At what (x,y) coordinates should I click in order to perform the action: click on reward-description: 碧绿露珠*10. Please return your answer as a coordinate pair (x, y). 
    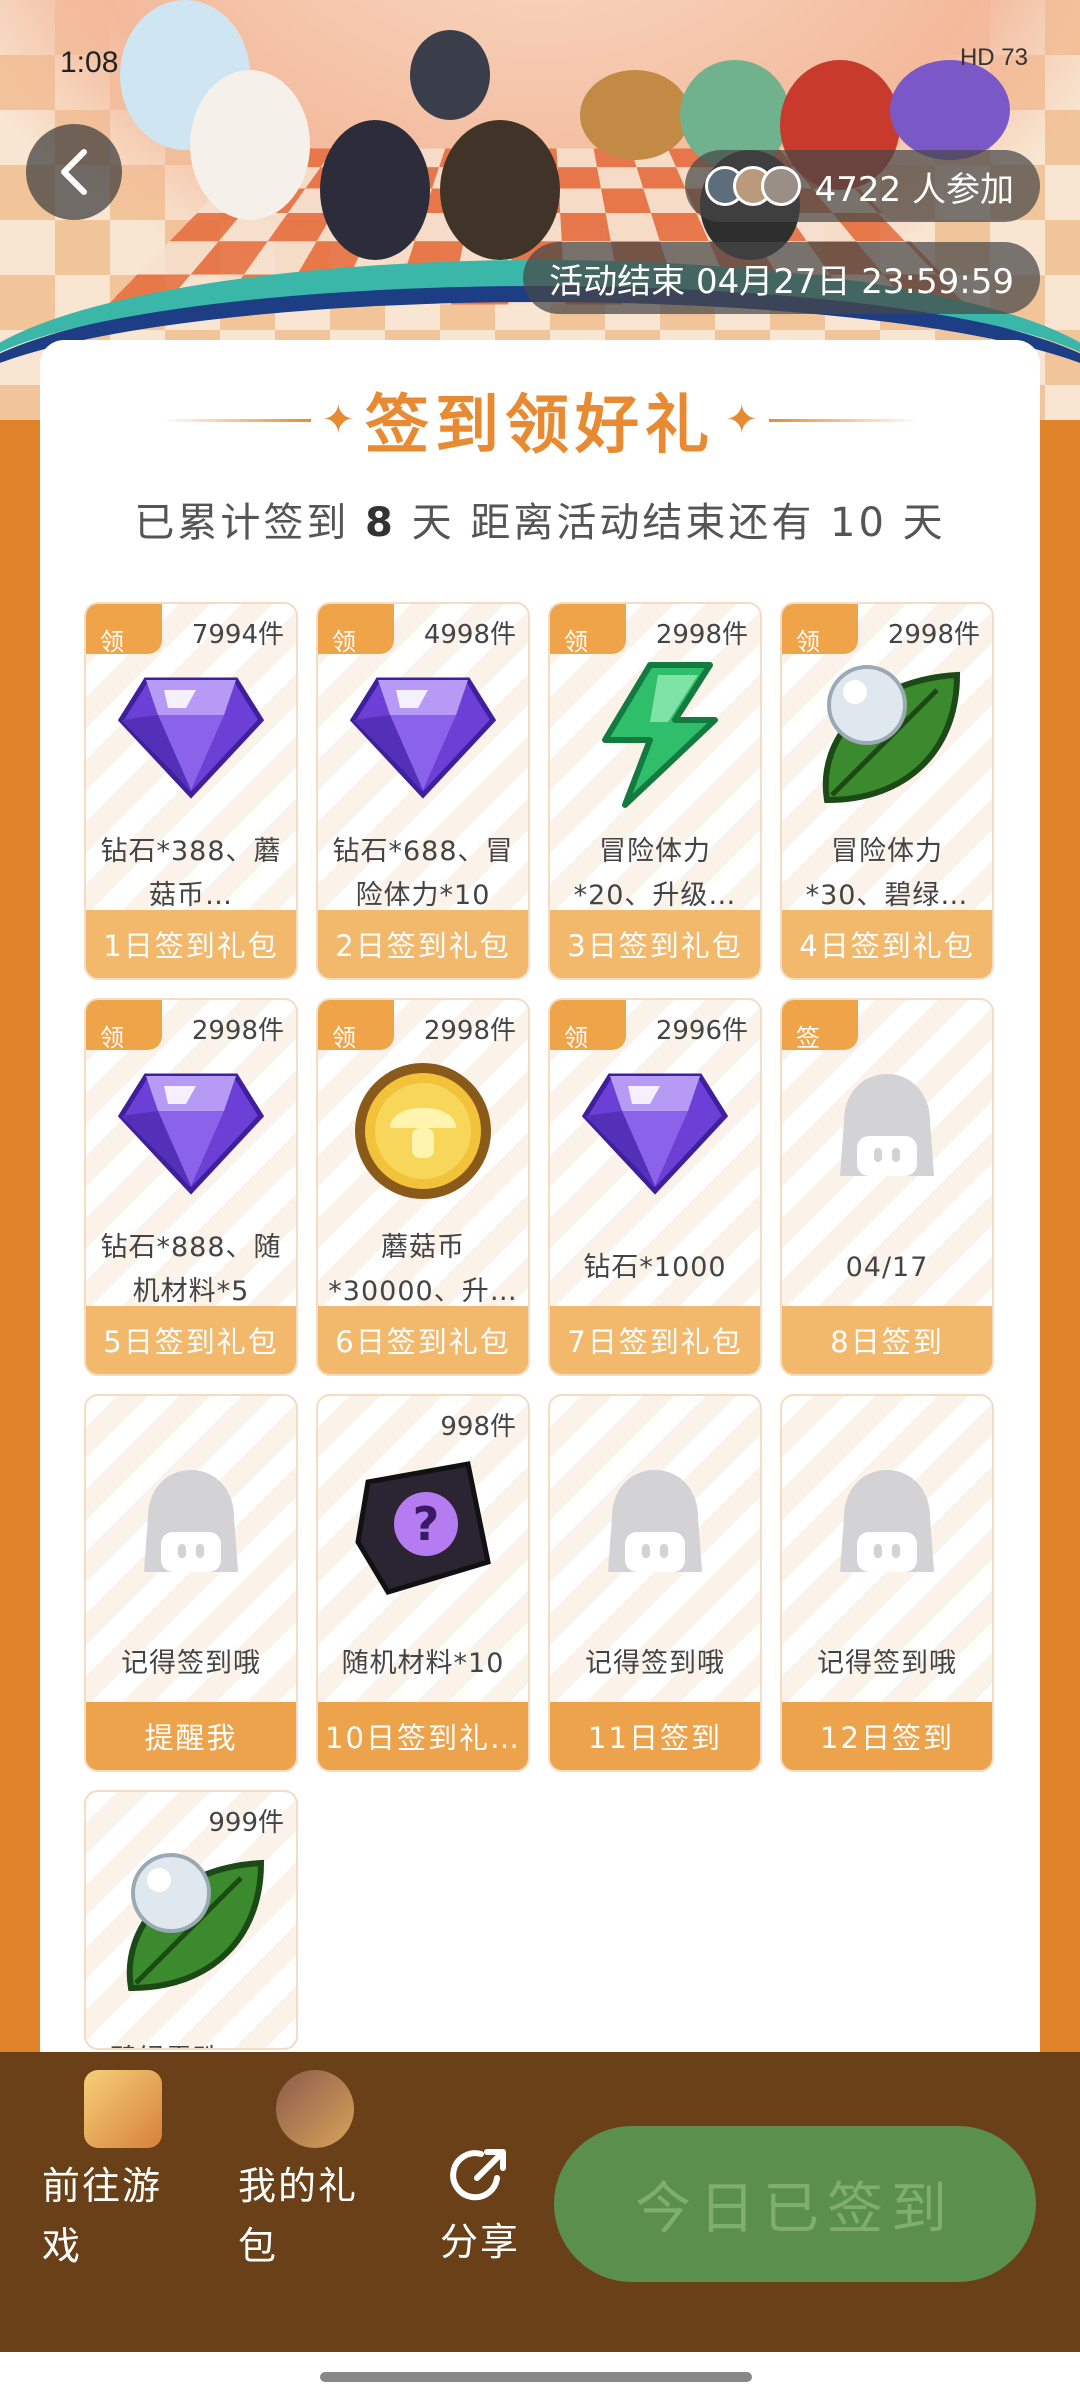
    Looking at the image, I should click on (191, 2043).